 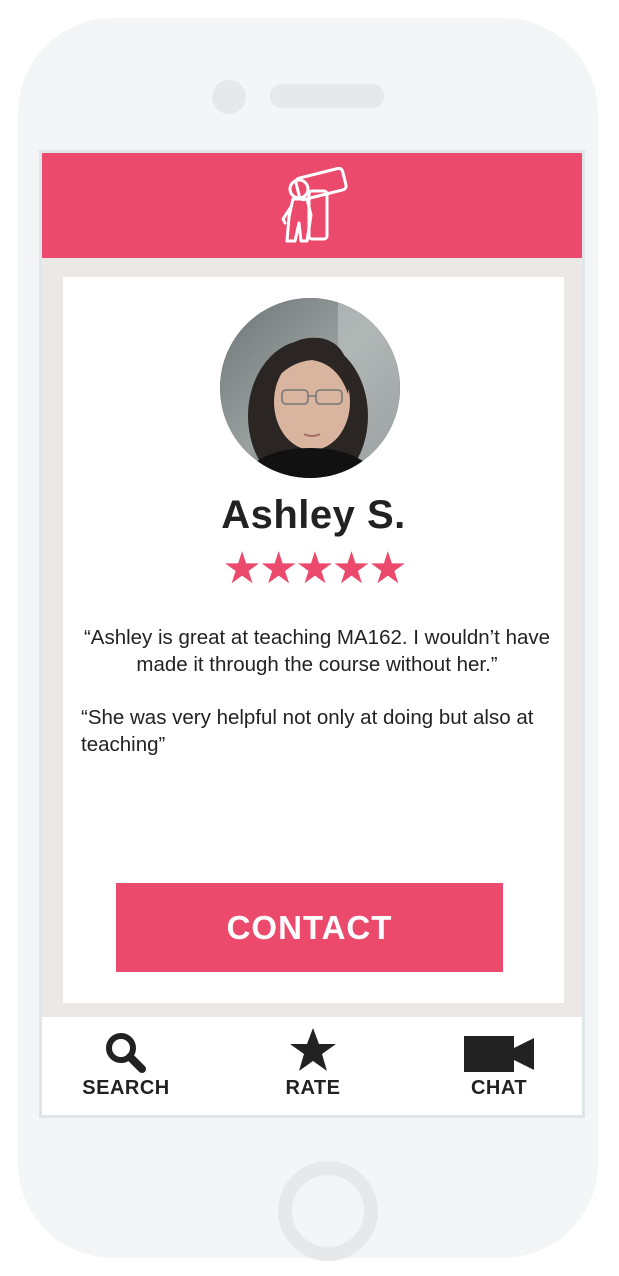 I want to click on contact-button: CONTACT, so click(x=309, y=927).